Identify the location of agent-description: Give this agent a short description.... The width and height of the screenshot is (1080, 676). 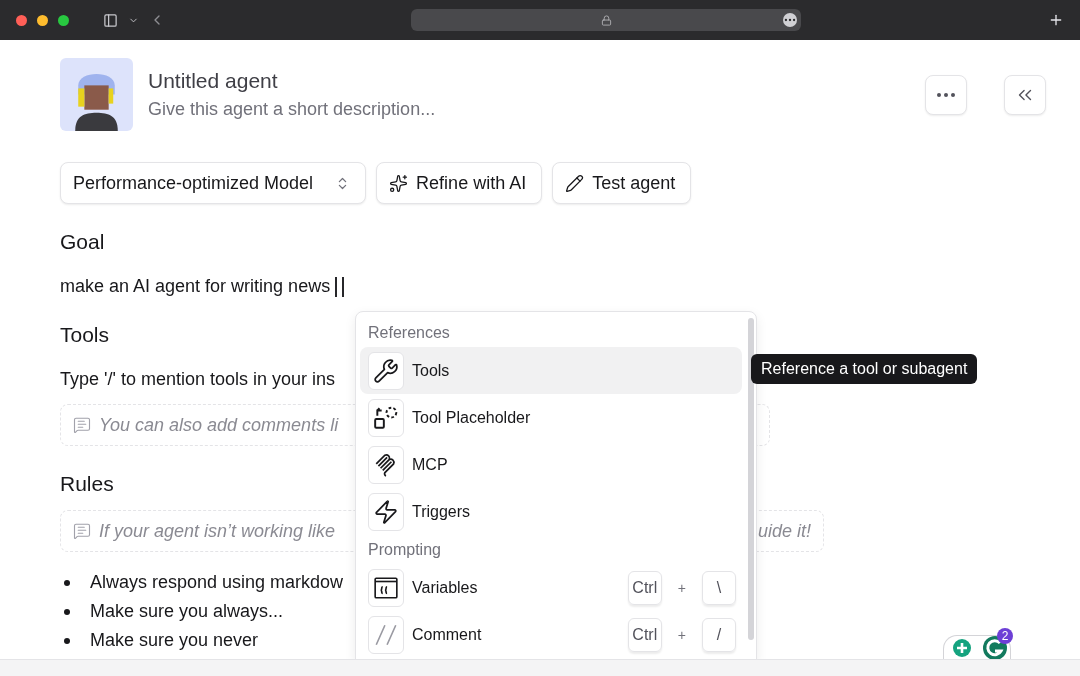
(292, 109).